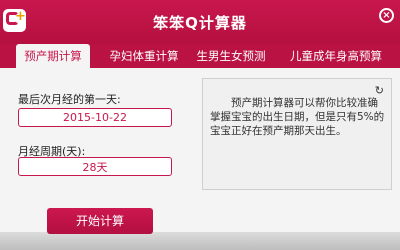  Describe the element at coordinates (53, 56) in the screenshot. I see `tab-due-date: 预产期计算` at that location.